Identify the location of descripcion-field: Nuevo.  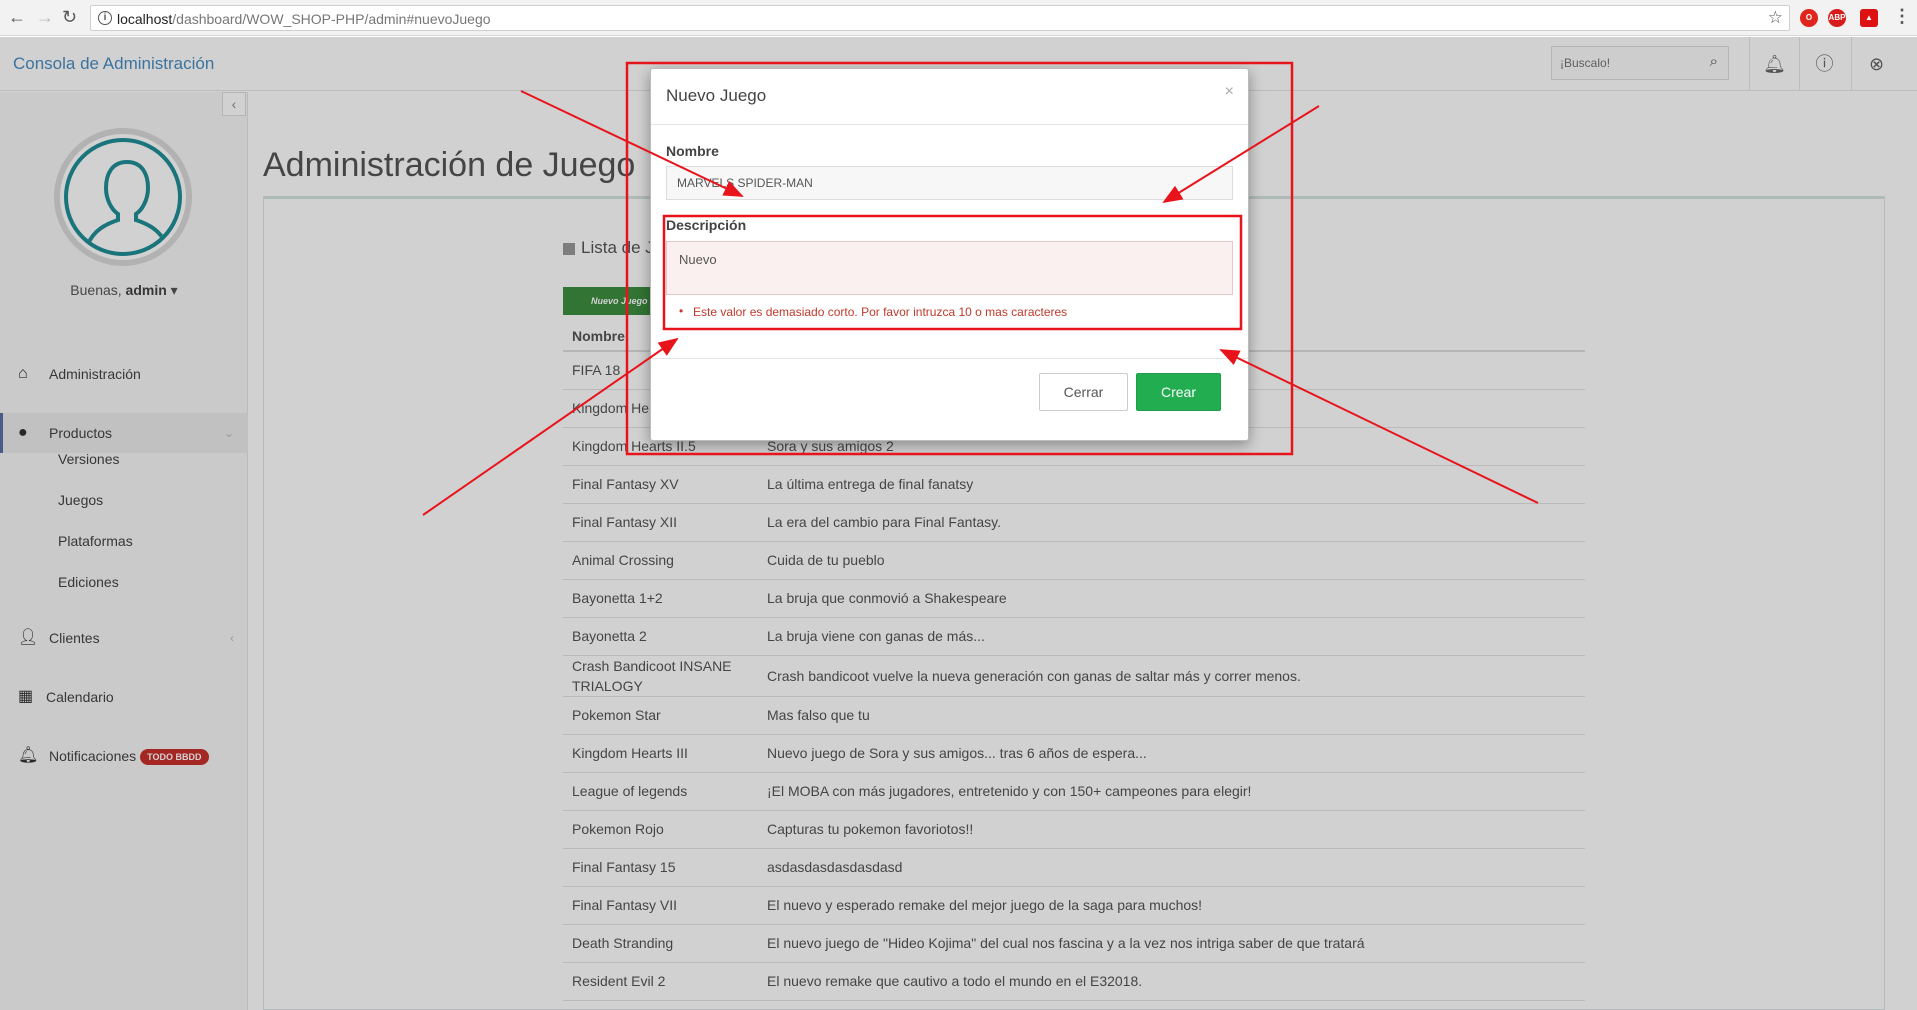
(949, 268).